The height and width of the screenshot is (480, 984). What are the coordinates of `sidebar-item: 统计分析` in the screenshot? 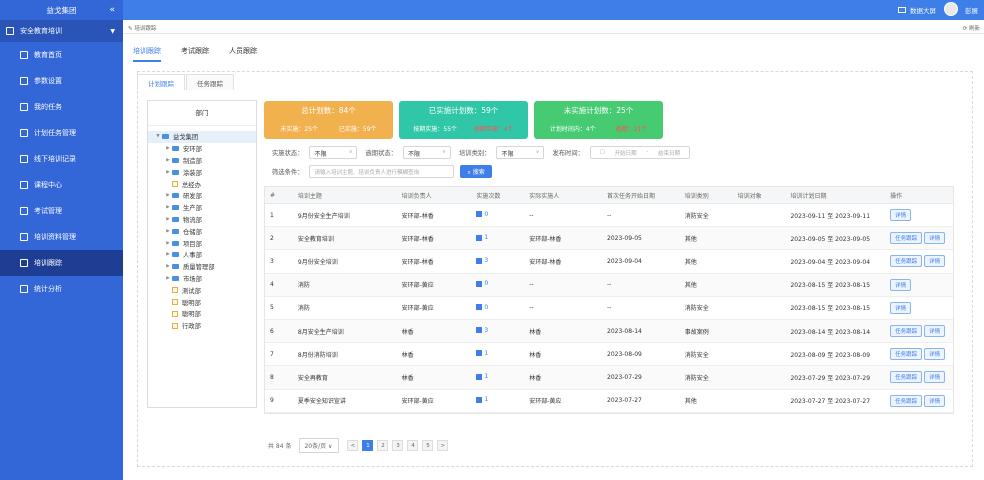 It's located at (61, 289).